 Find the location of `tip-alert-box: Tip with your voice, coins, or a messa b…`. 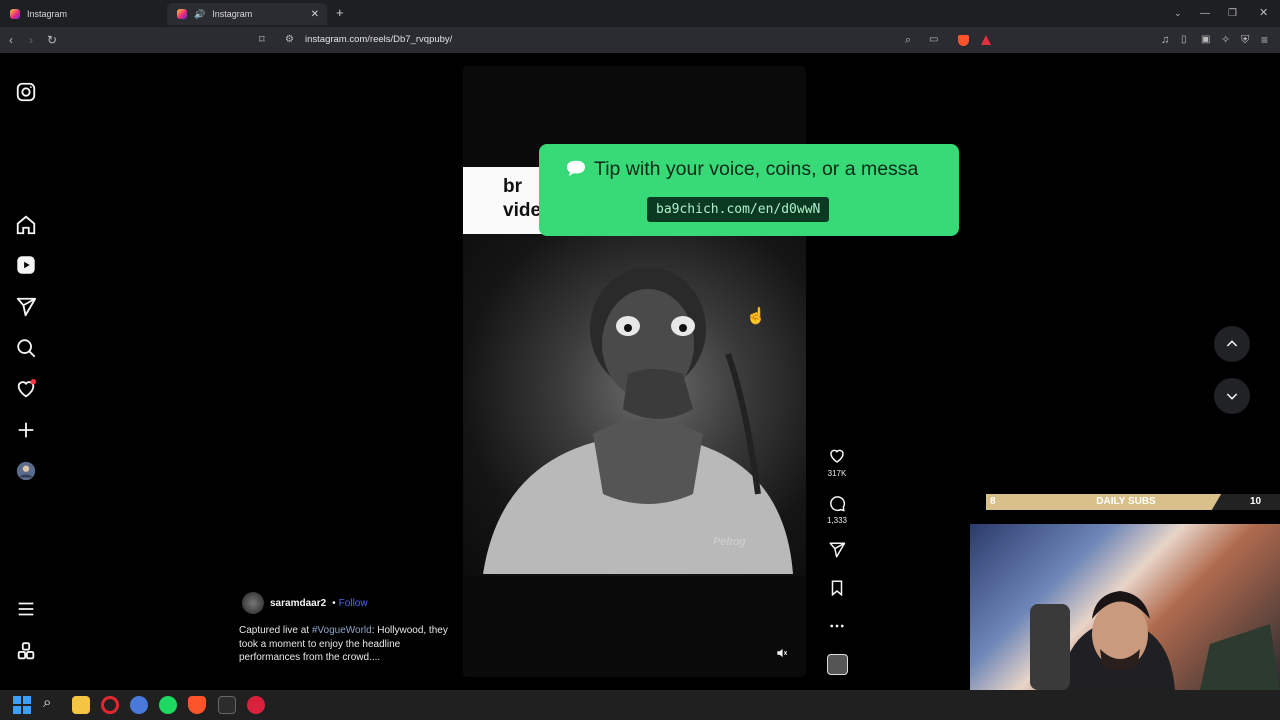

tip-alert-box: Tip with your voice, coins, or a messa b… is located at coordinates (749, 190).